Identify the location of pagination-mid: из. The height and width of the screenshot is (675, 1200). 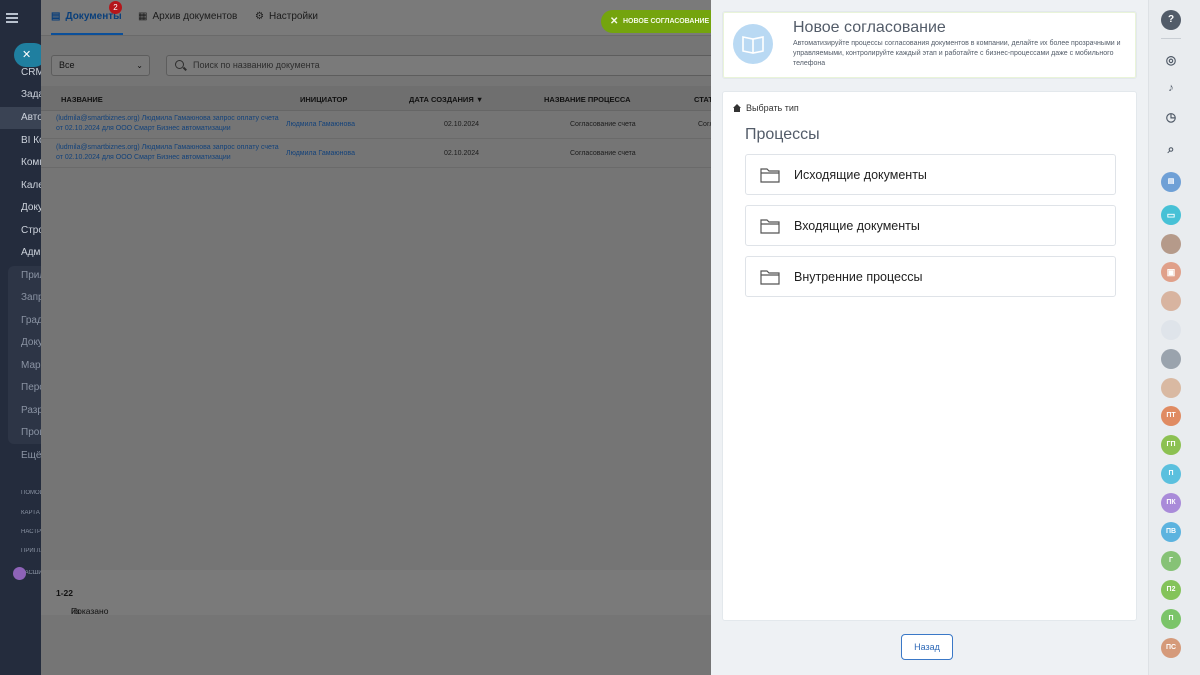
(75, 611).